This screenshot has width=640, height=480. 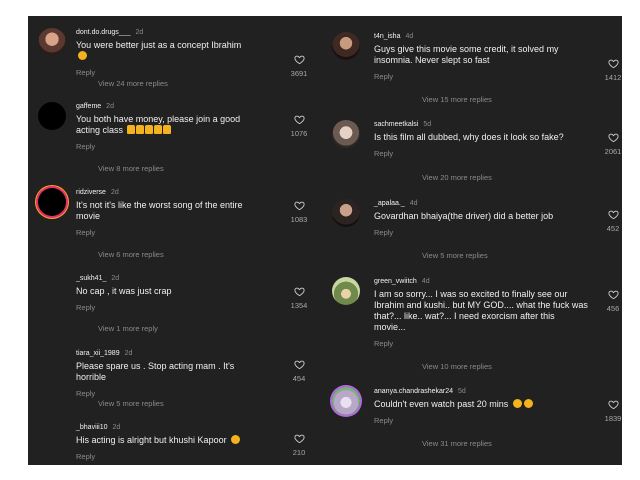 I want to click on sad-face-emoji, so click(x=82, y=55).